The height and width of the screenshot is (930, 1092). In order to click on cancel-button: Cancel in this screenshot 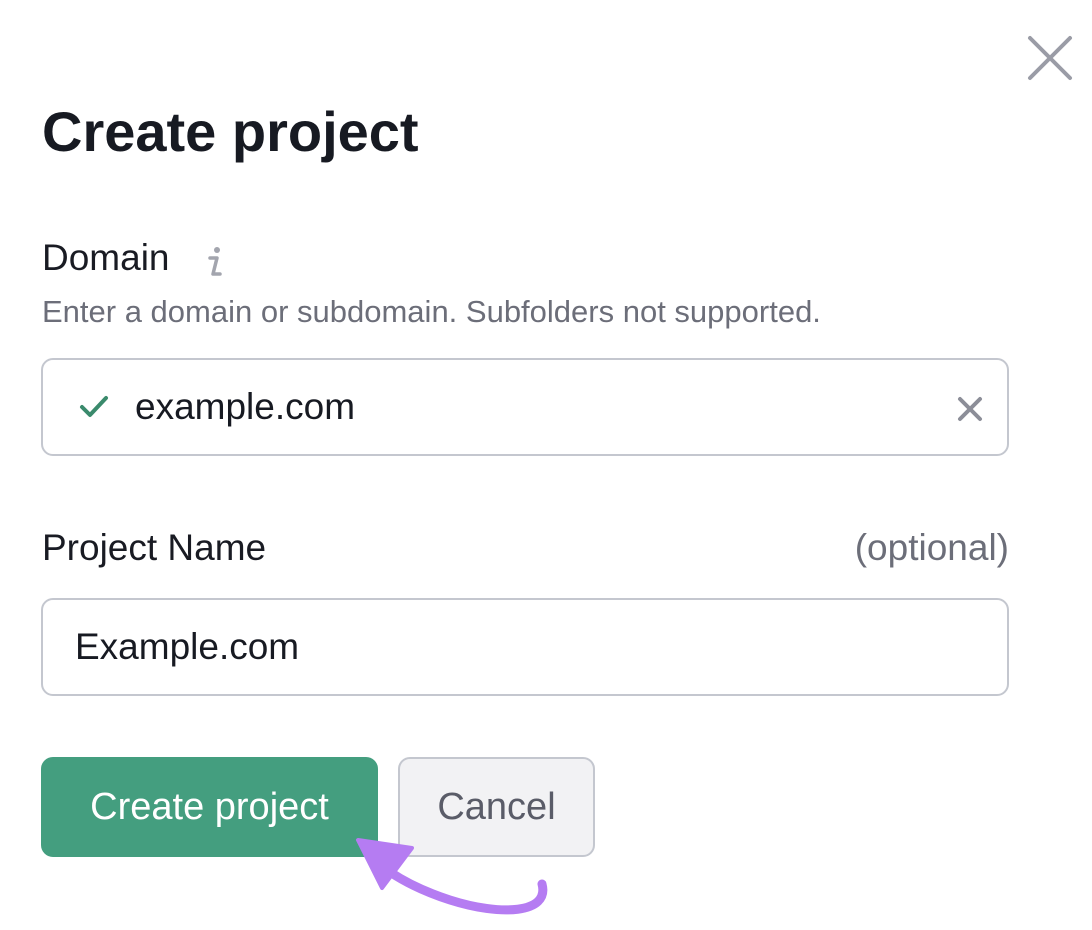, I will do `click(496, 807)`.